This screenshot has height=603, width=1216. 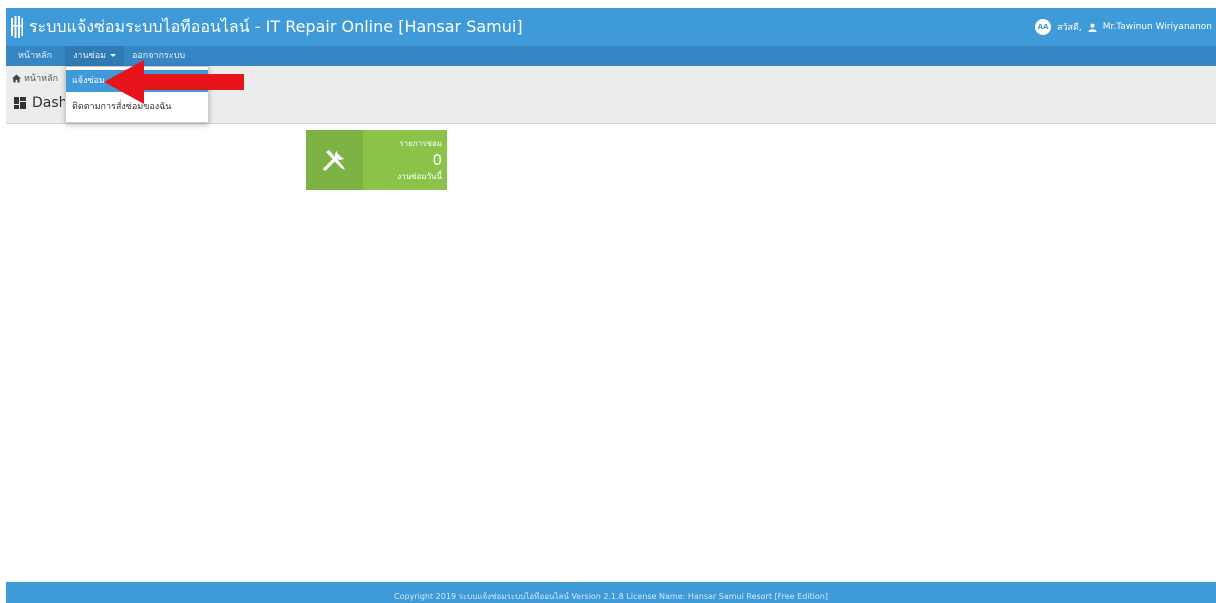 What do you see at coordinates (88, 81) in the screenshot?
I see `menu-item-report-repair-label: แจ้งซ่อม` at bounding box center [88, 81].